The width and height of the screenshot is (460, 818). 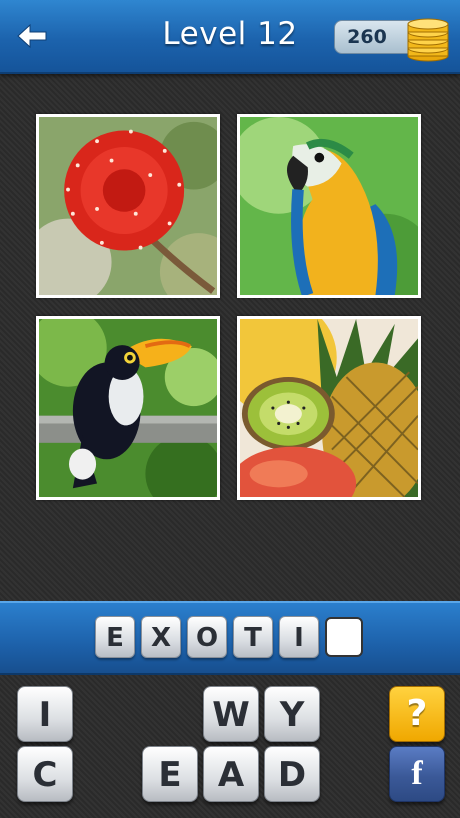 I want to click on letter-key: W, so click(x=231, y=714).